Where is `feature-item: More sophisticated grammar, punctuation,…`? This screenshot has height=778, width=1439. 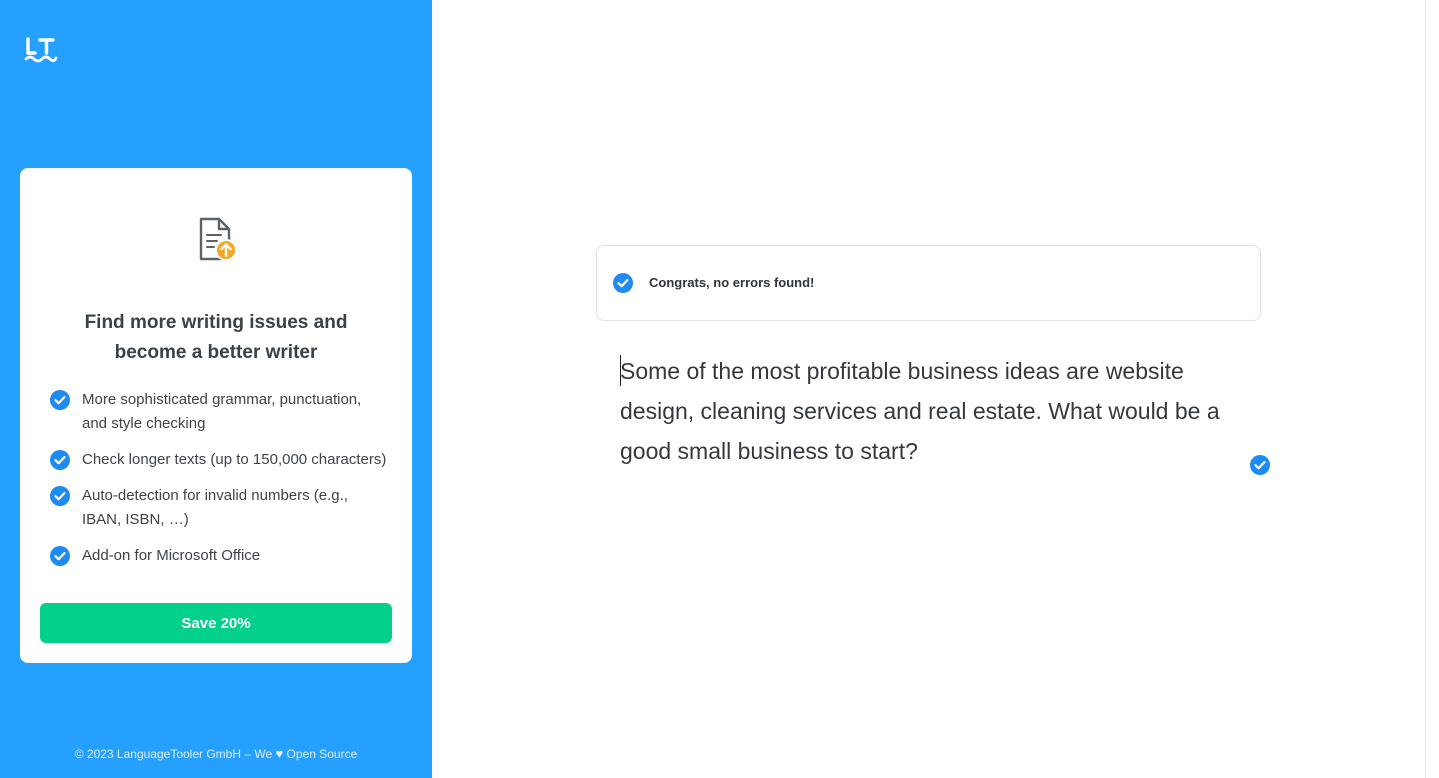
feature-item: More sophisticated grammar, punctuation,… is located at coordinates (220, 412).